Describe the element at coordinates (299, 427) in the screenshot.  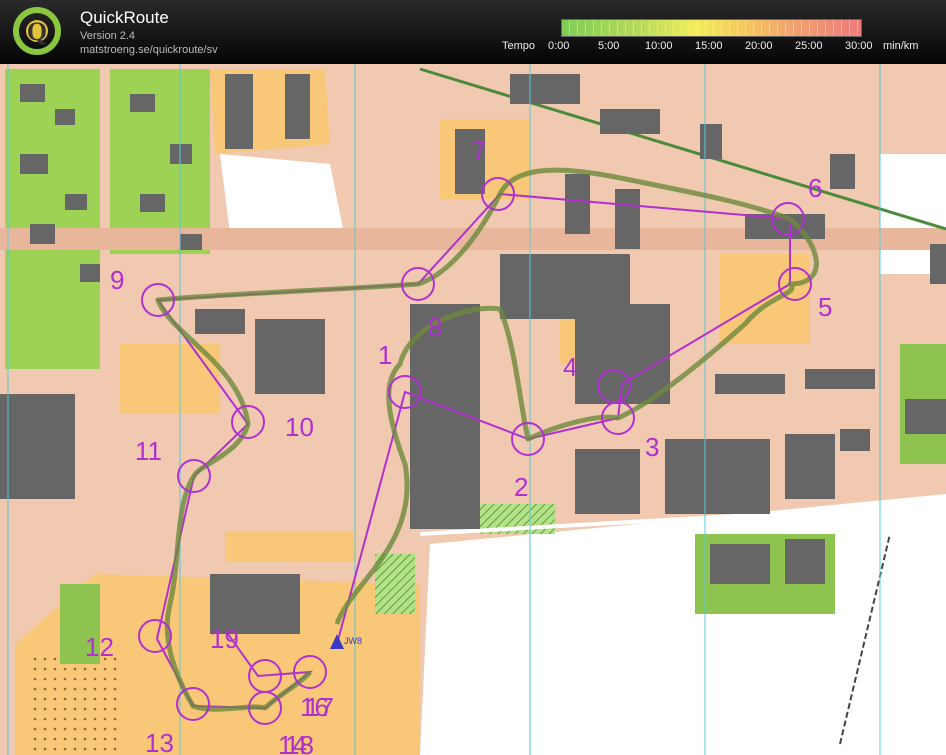
I see `control-number: 10` at that location.